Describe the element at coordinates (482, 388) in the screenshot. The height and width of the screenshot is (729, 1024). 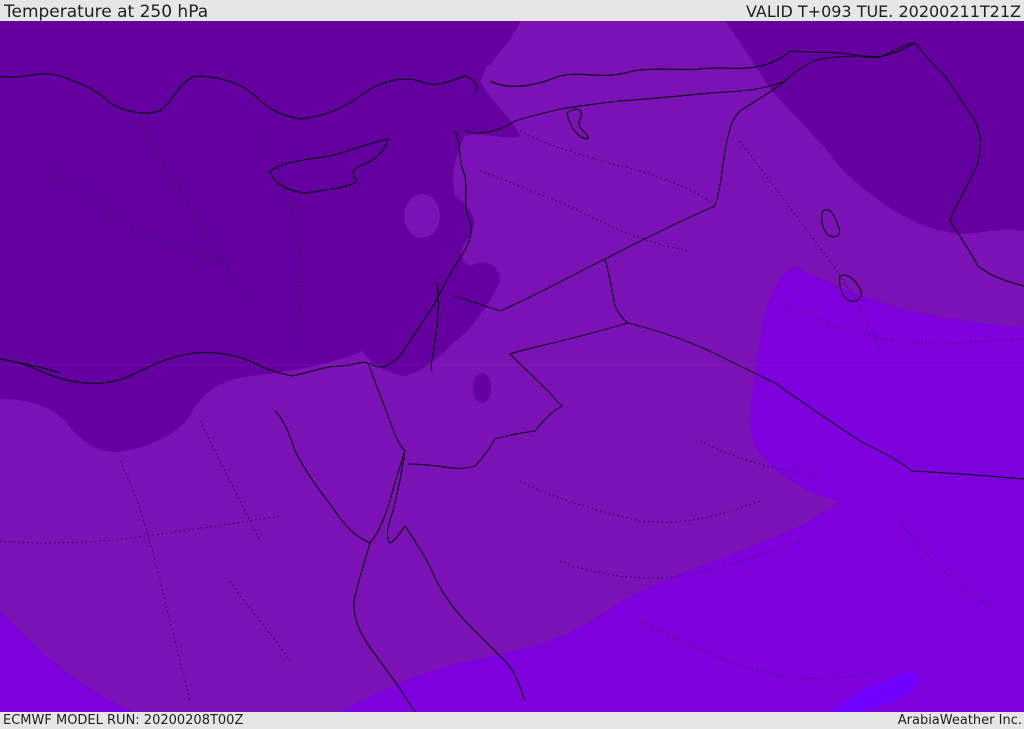
I see `temperature-patch-jordan` at that location.